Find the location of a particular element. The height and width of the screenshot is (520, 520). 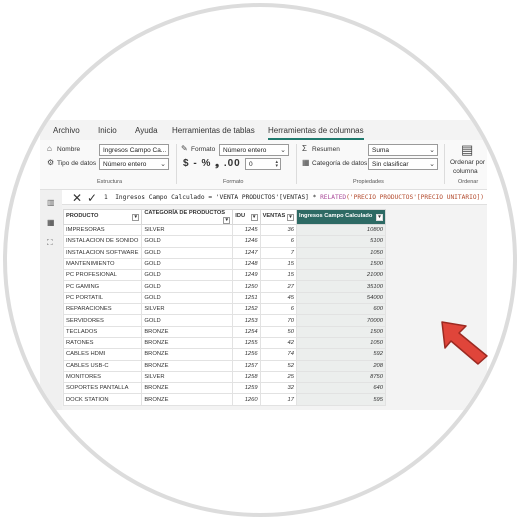

cell-ingresos: 595 is located at coordinates (341, 399).